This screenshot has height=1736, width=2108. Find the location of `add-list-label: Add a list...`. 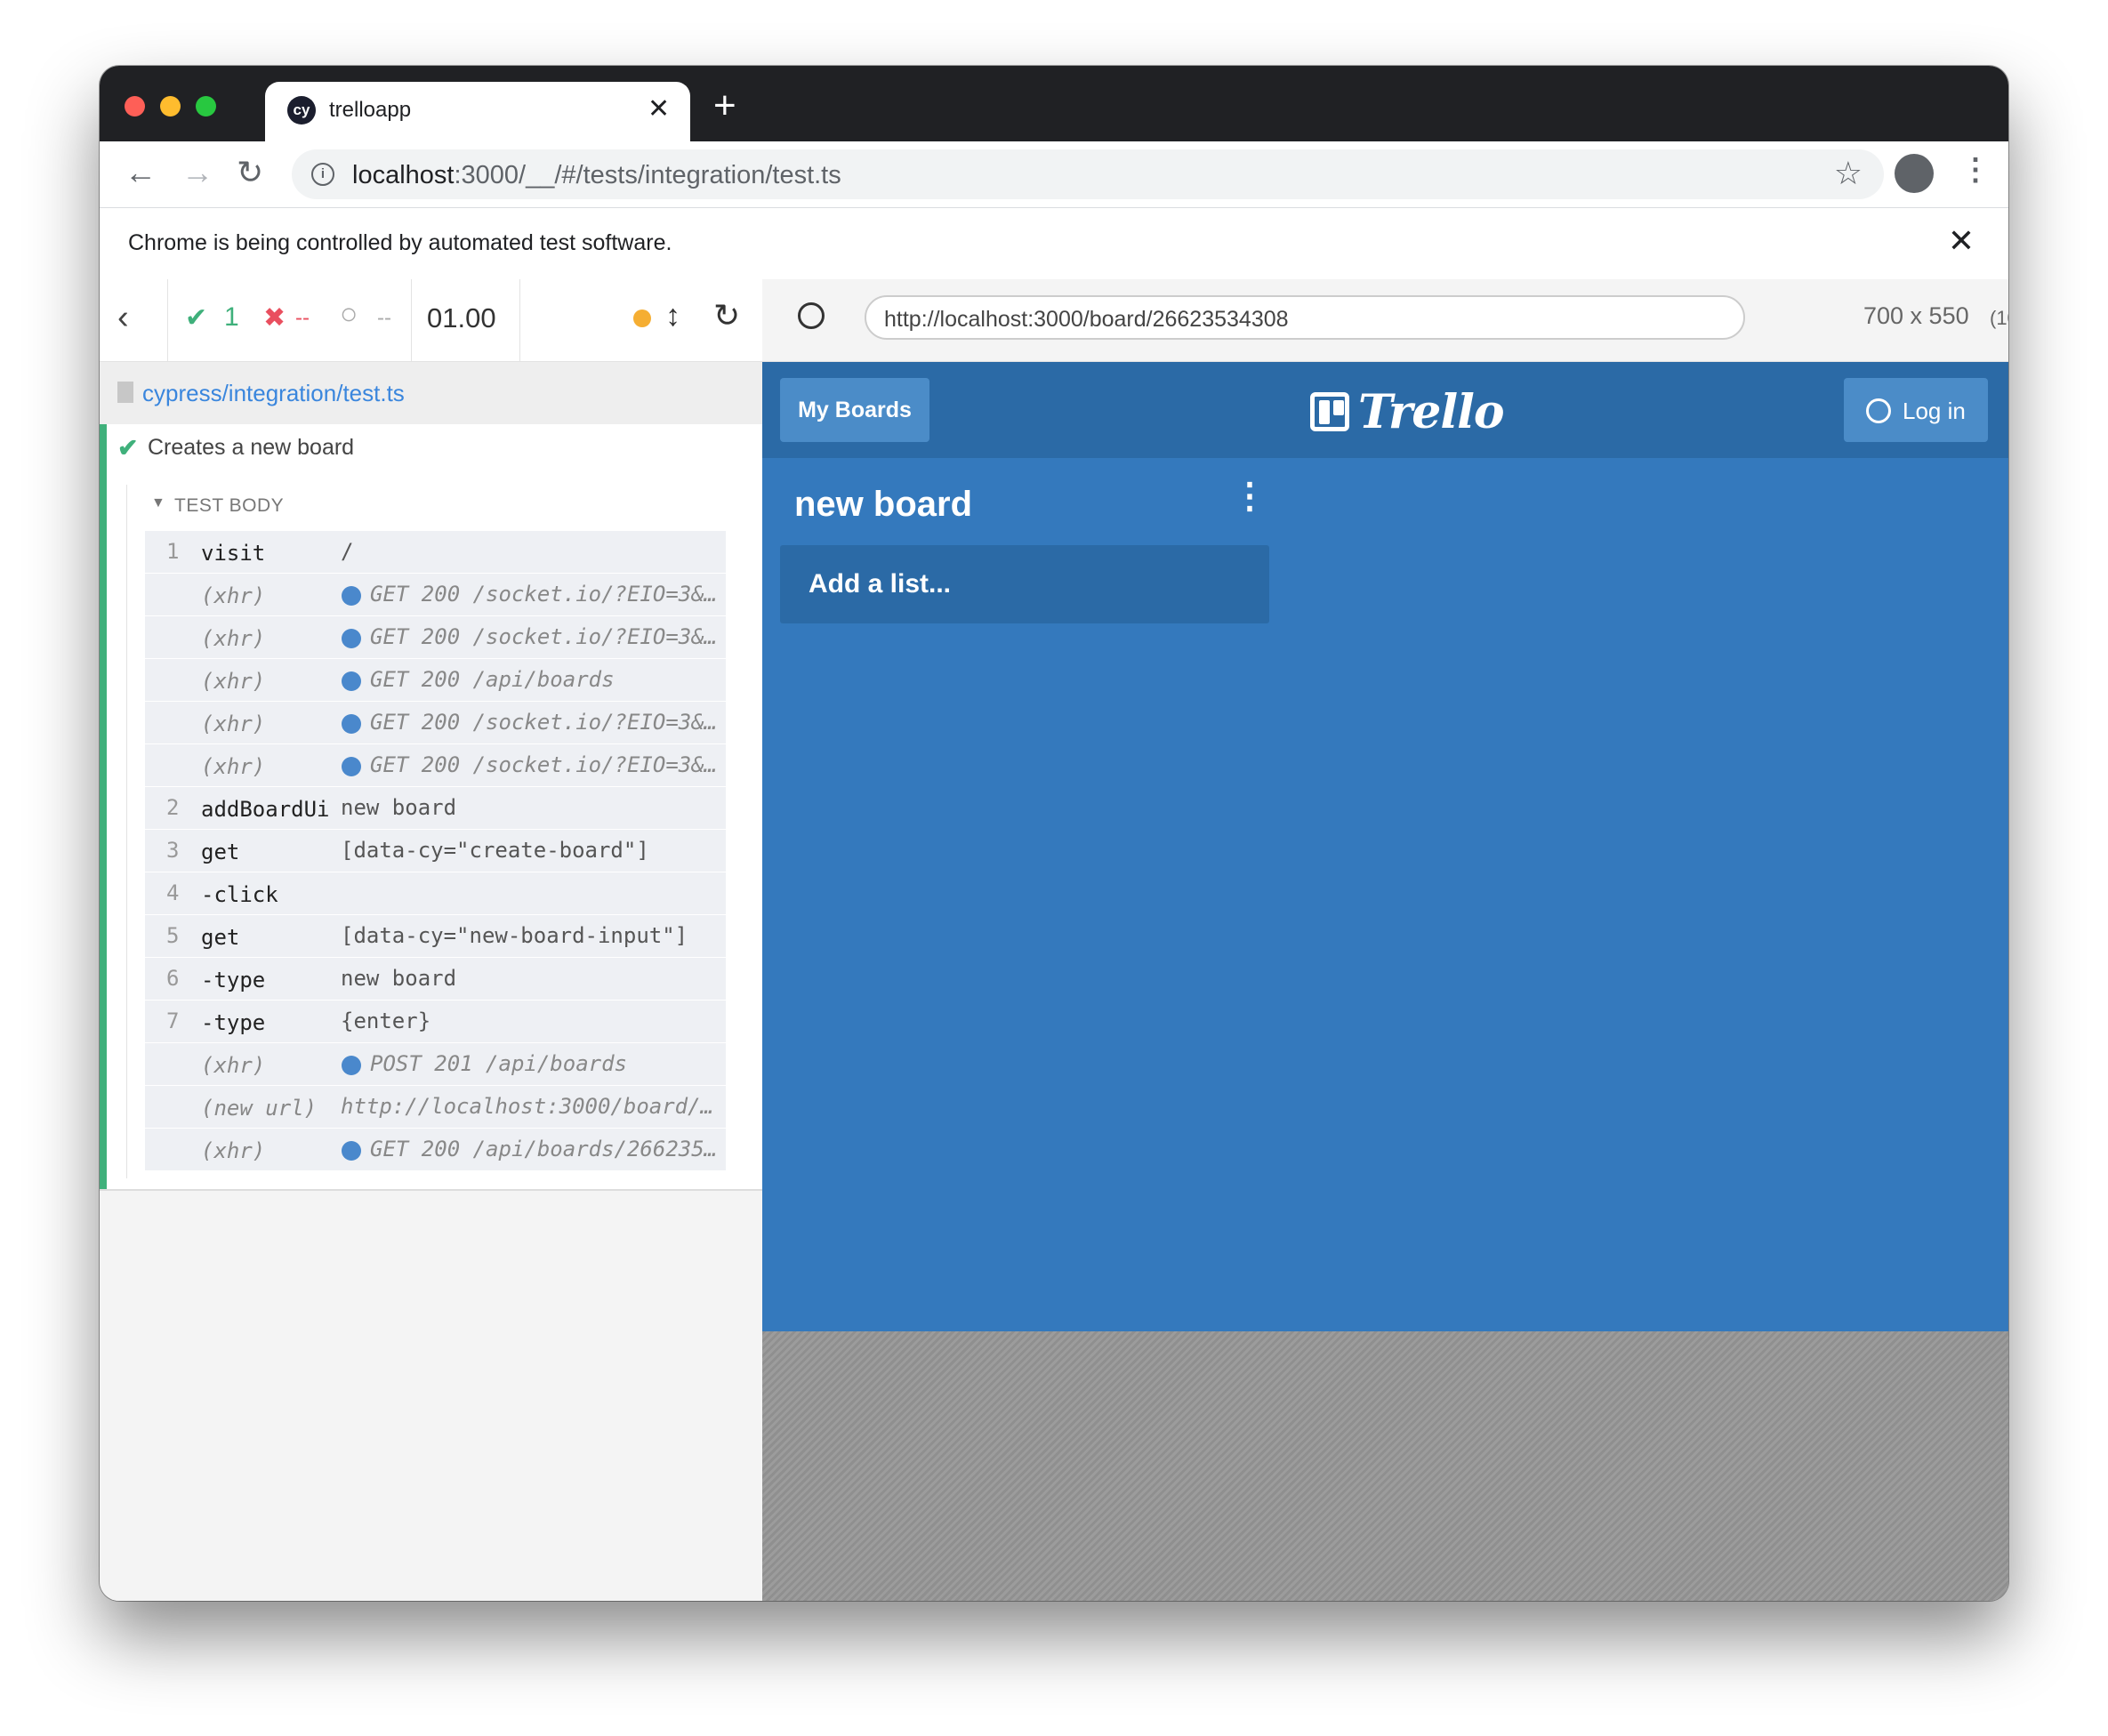

add-list-label: Add a list... is located at coordinates (880, 584).